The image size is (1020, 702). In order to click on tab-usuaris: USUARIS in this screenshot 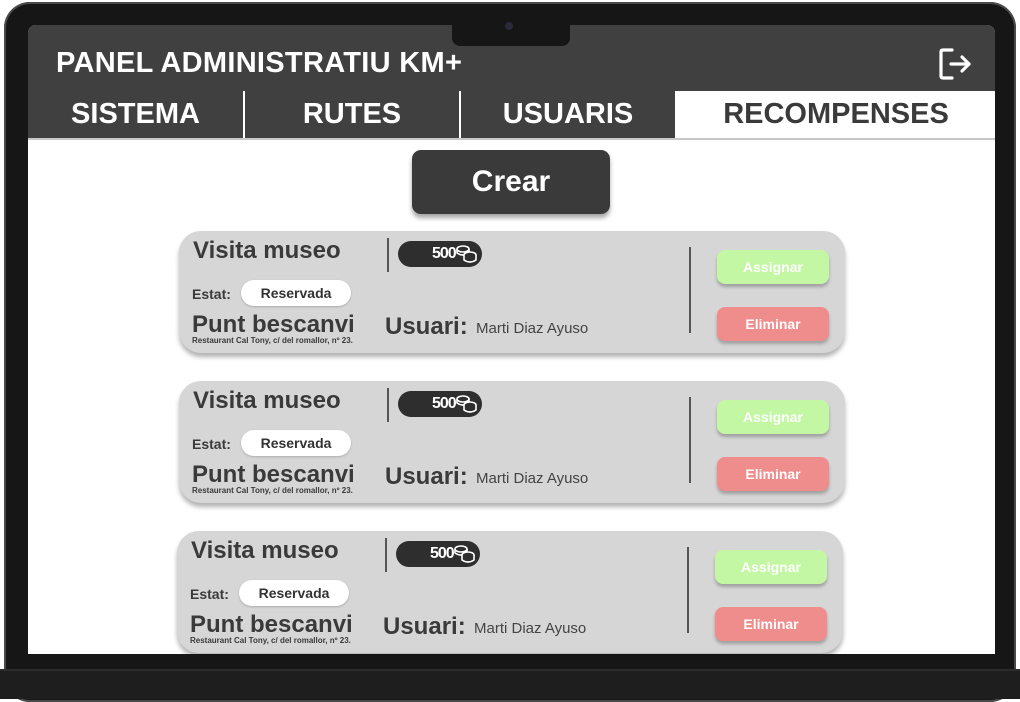, I will do `click(569, 114)`.